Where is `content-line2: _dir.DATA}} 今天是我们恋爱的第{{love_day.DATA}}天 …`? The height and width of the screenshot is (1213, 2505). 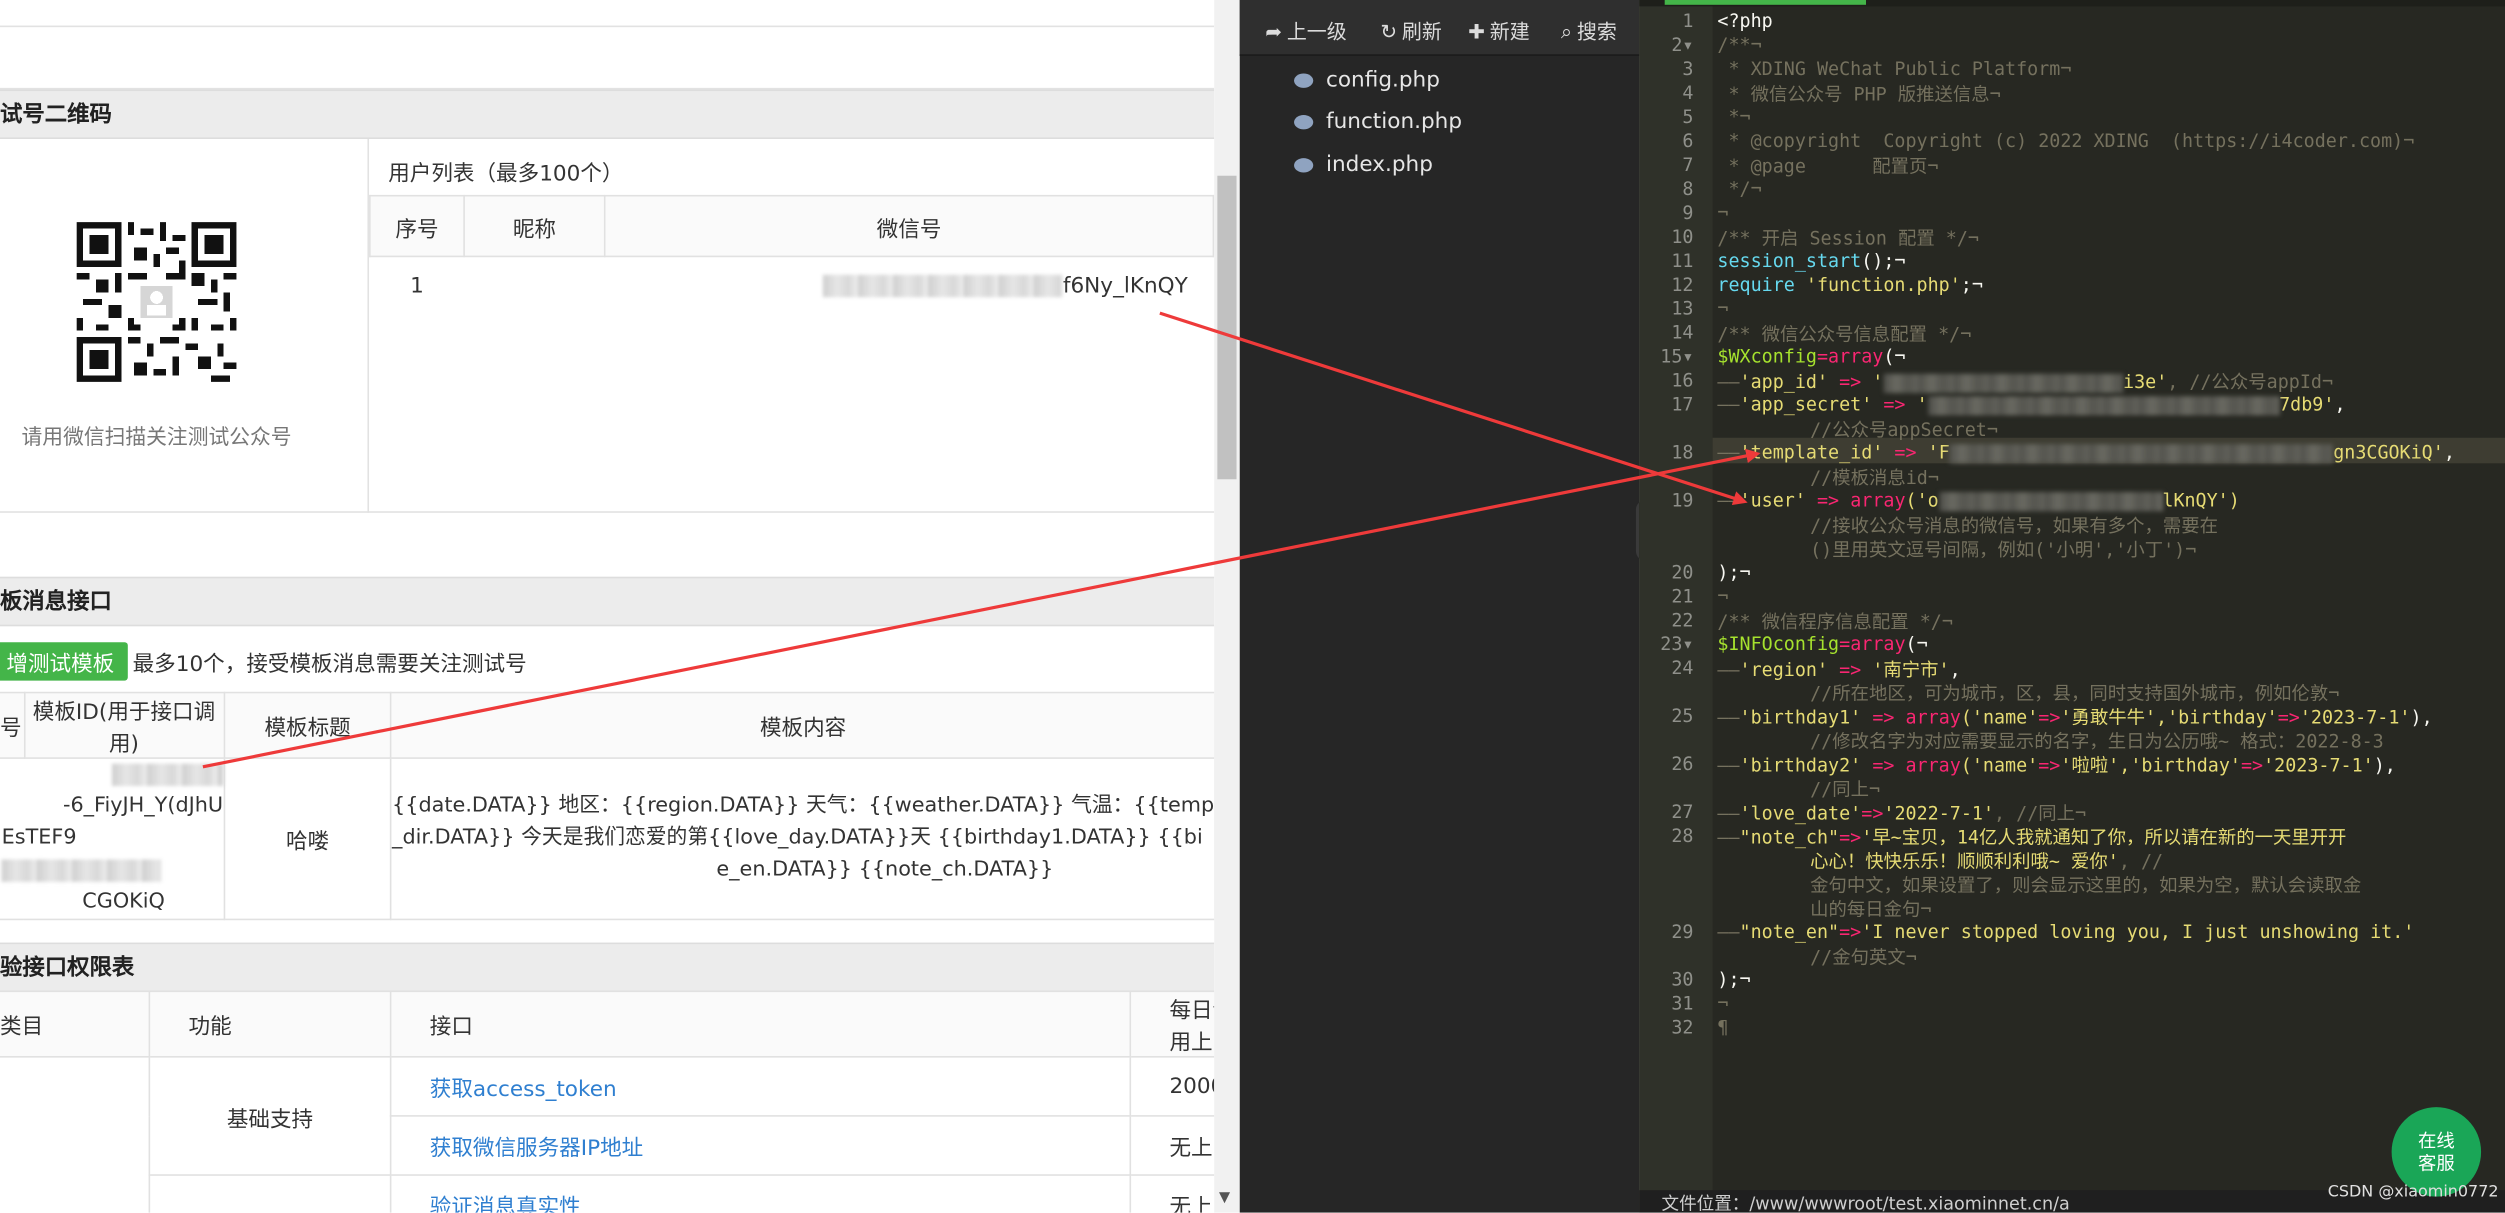 content-line2: _dir.DATA}} 今天是我们恋爱的第{{love_day.DATA}}天 … is located at coordinates (797, 837).